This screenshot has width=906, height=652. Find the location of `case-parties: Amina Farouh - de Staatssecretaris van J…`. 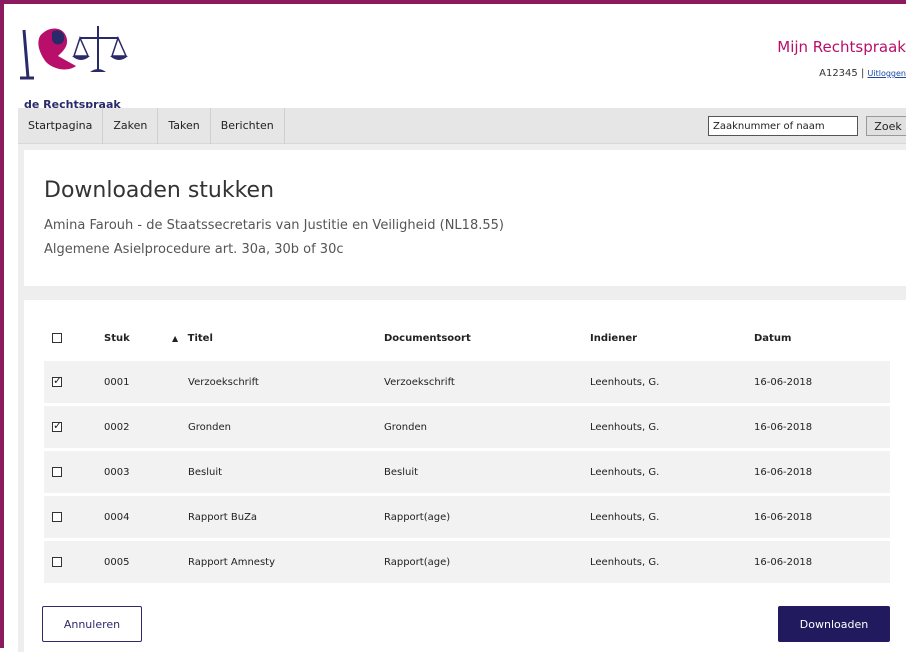

case-parties: Amina Farouh - de Staatssecretaris van J… is located at coordinates (274, 225).